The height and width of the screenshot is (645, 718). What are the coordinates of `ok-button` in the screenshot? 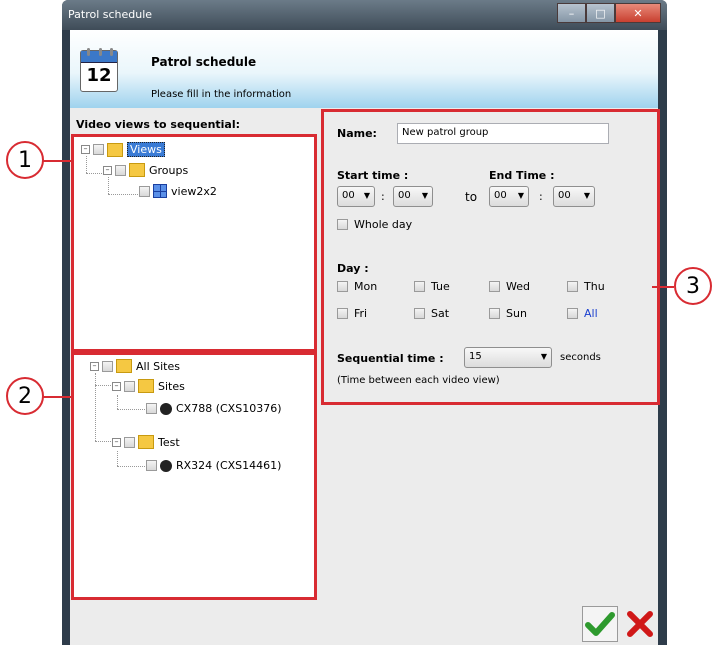 It's located at (600, 624).